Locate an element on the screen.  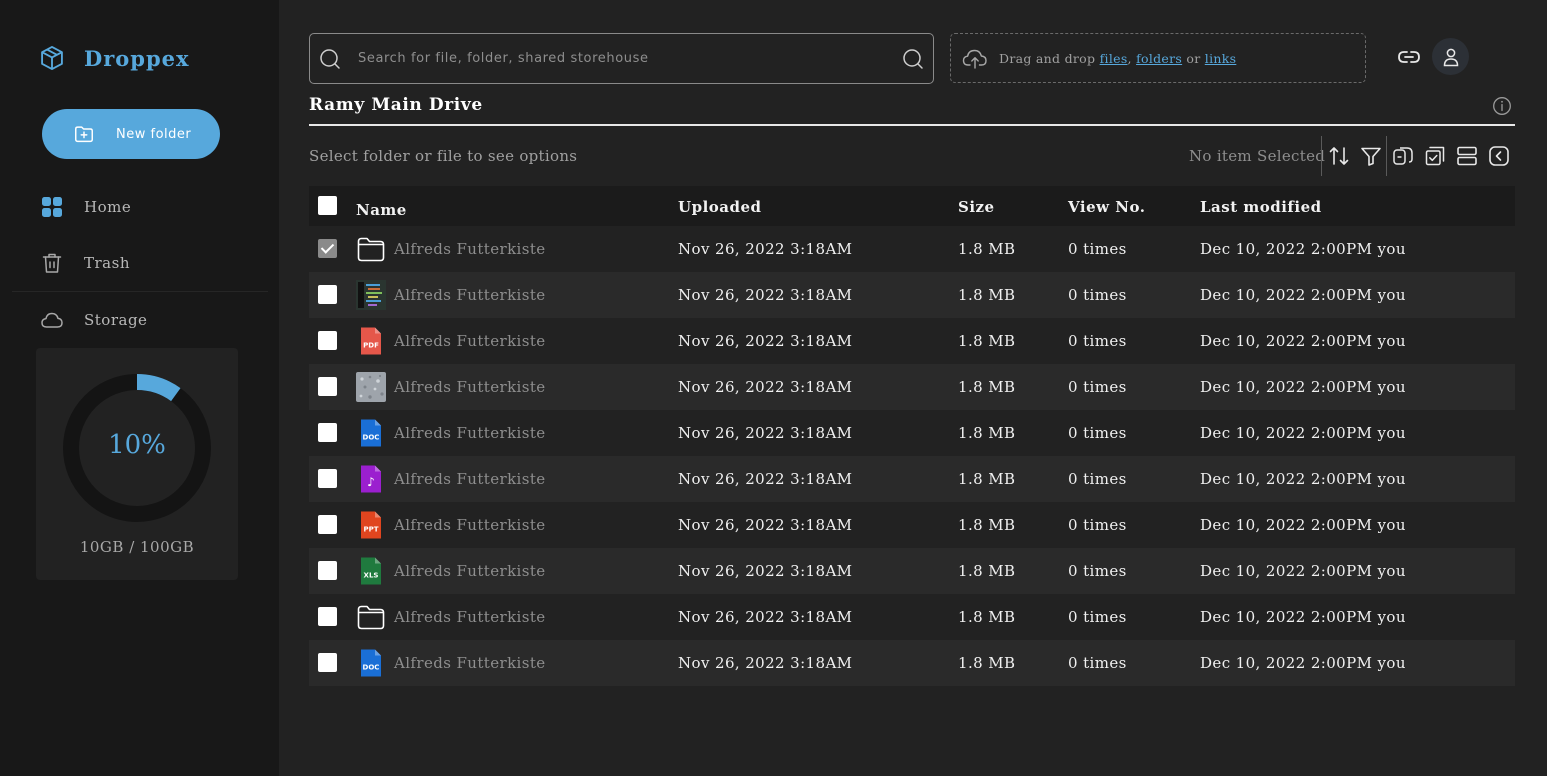
folders-link: folders is located at coordinates (1159, 58).